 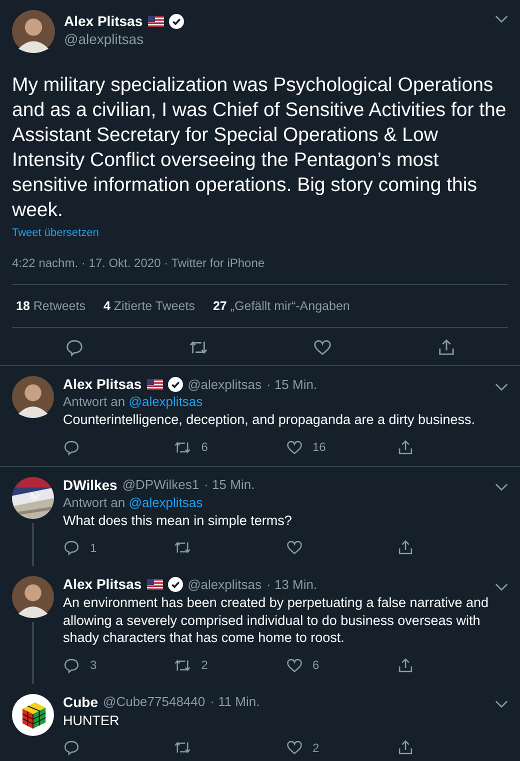 I want to click on tweet-meta: 4:22 nachm. · 17. Okt. 2020 · Twitter for iPhone, so click(x=139, y=263).